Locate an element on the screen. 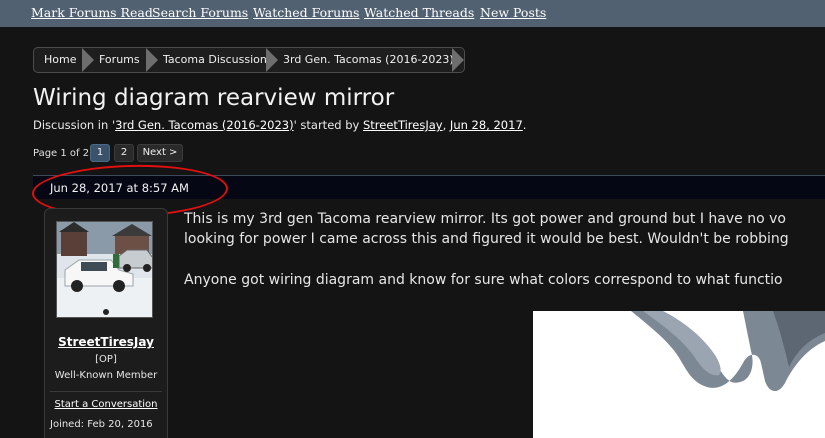 The height and width of the screenshot is (438, 825). byline-mid: ' started by is located at coordinates (328, 125).